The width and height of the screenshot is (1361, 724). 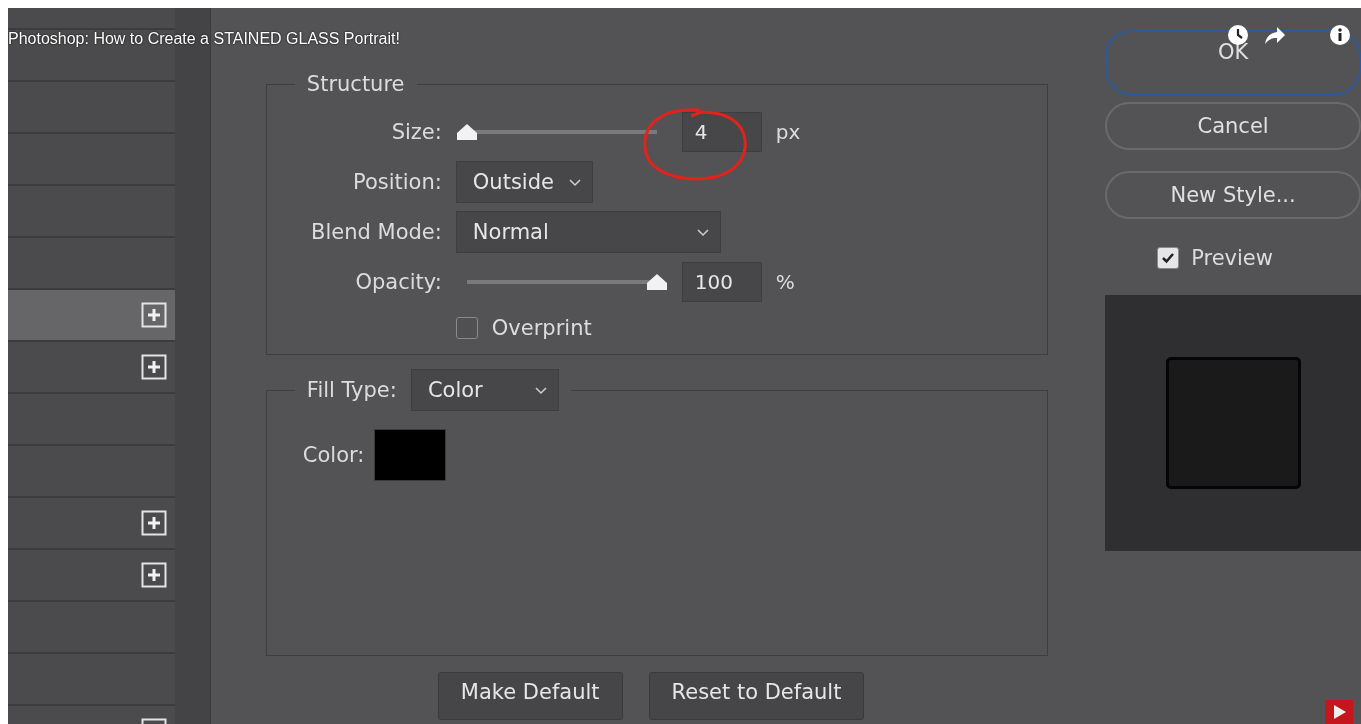 I want to click on video-title: Photoshop: How to Create a STAINED GLASS Portrait!, so click(x=204, y=39).